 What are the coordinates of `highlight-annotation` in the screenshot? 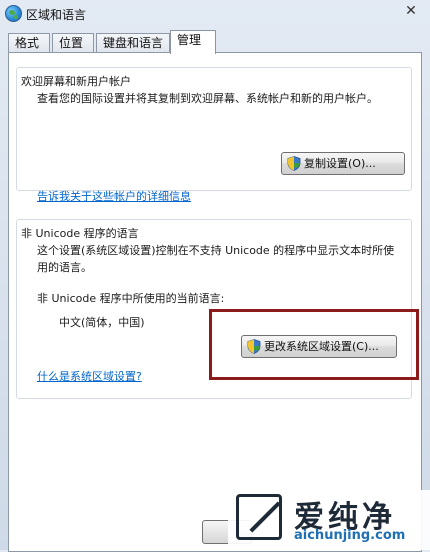 It's located at (314, 344).